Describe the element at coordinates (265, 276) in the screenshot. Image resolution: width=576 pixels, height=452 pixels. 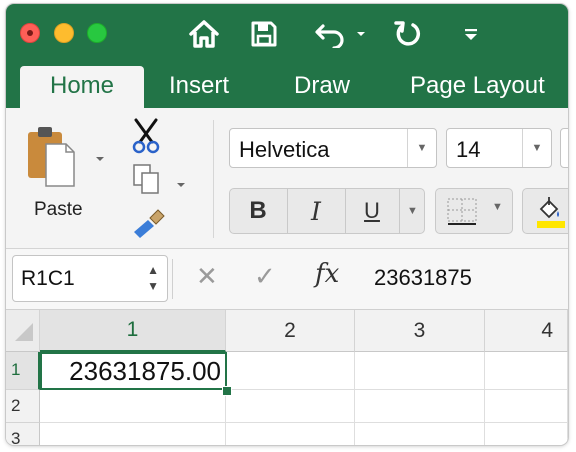
I see `enter-icon: ✓` at that location.